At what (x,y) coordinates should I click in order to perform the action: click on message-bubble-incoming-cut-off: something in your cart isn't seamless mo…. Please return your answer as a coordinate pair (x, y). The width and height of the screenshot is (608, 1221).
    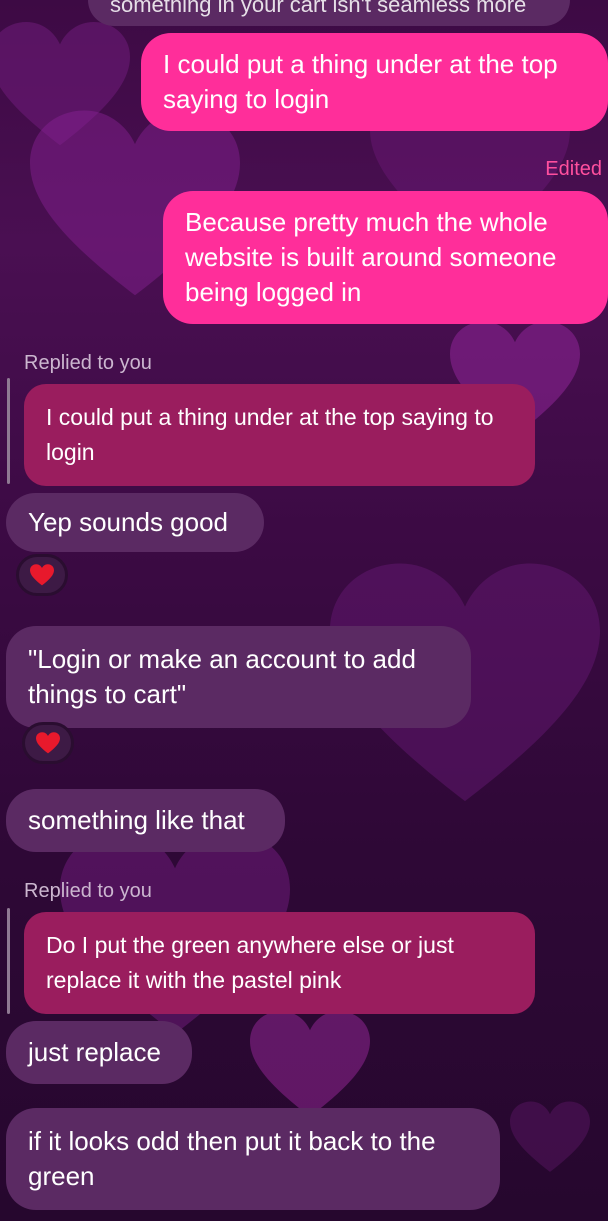
    Looking at the image, I should click on (329, 13).